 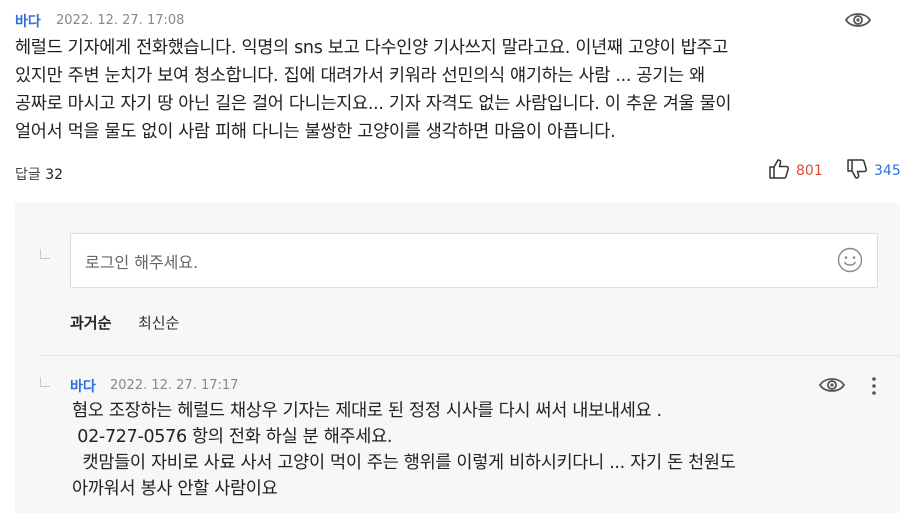 I want to click on thumbs-down-icon, so click(x=857, y=171).